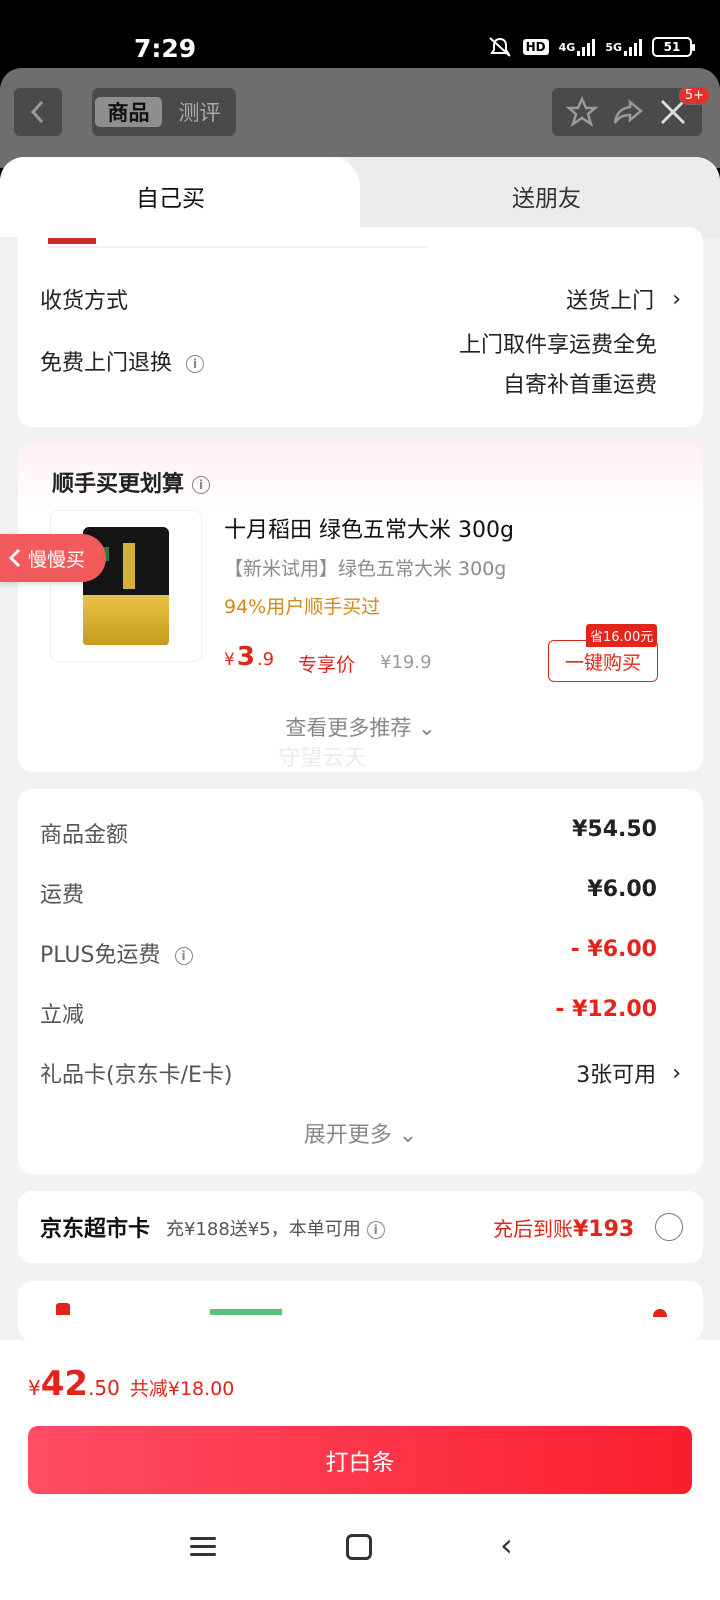  Describe the element at coordinates (245, 657) in the screenshot. I see `price-int: 3` at that location.